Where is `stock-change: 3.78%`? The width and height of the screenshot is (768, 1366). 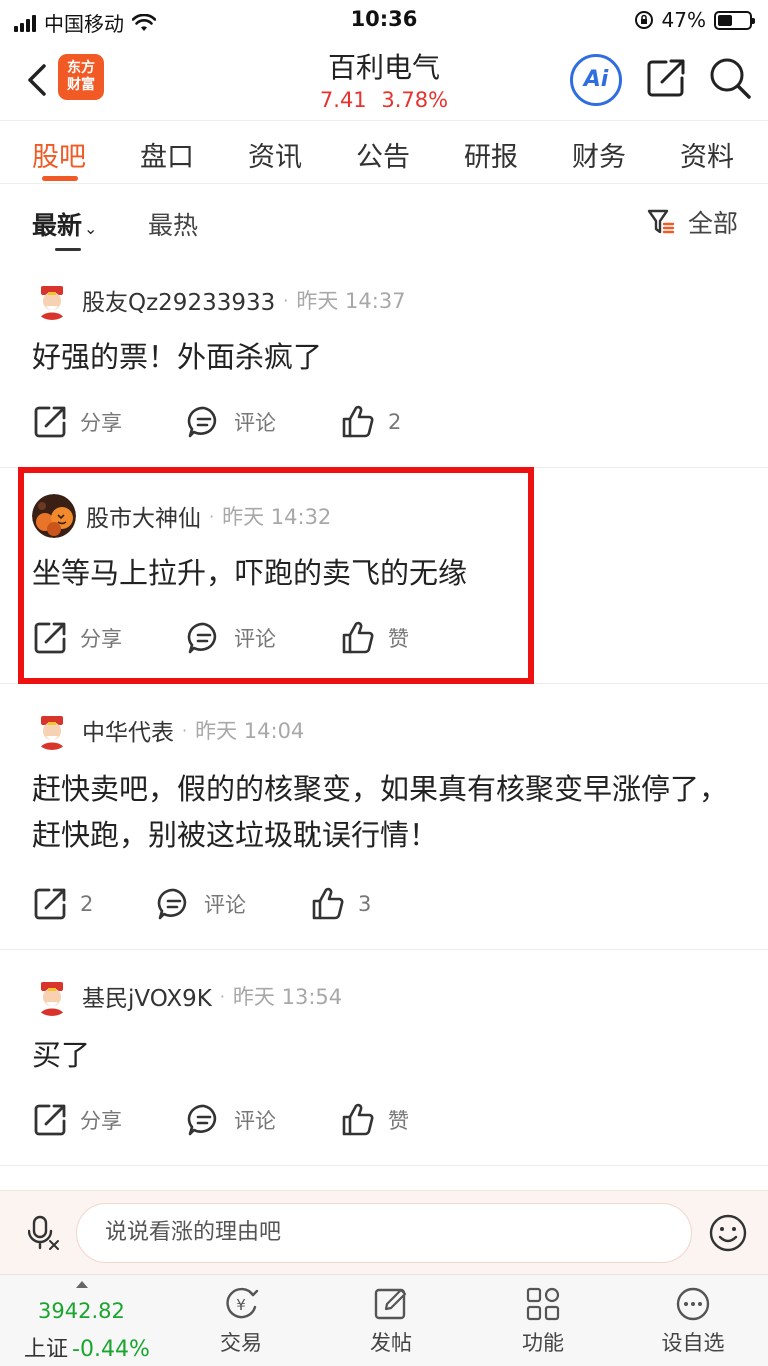
stock-change: 3.78% is located at coordinates (415, 100).